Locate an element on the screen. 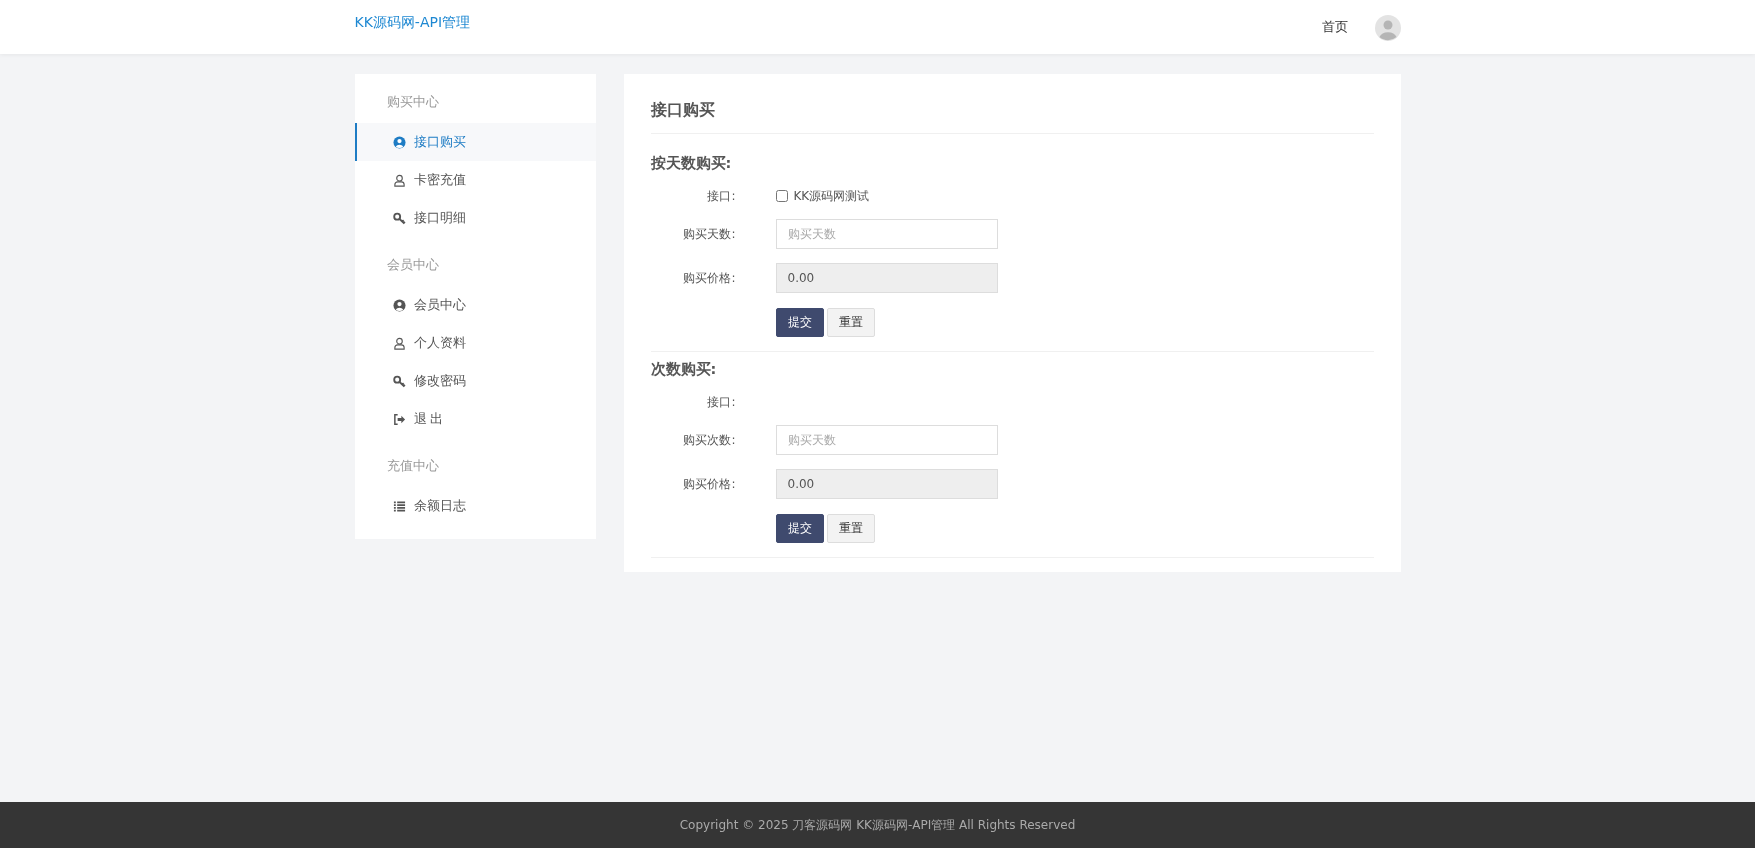 The height and width of the screenshot is (848, 1755). list-icon is located at coordinates (399, 506).